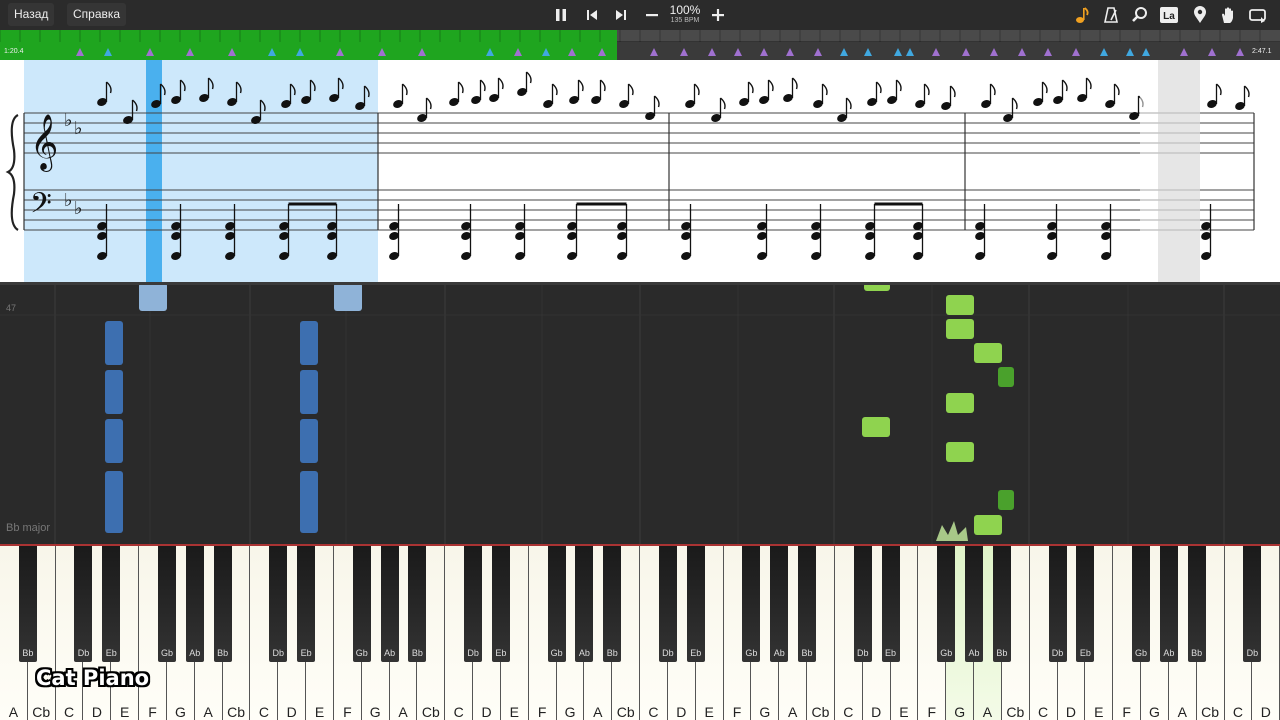 This screenshot has height=720, width=1280. What do you see at coordinates (31, 14) in the screenshot?
I see `back-button: Назад` at bounding box center [31, 14].